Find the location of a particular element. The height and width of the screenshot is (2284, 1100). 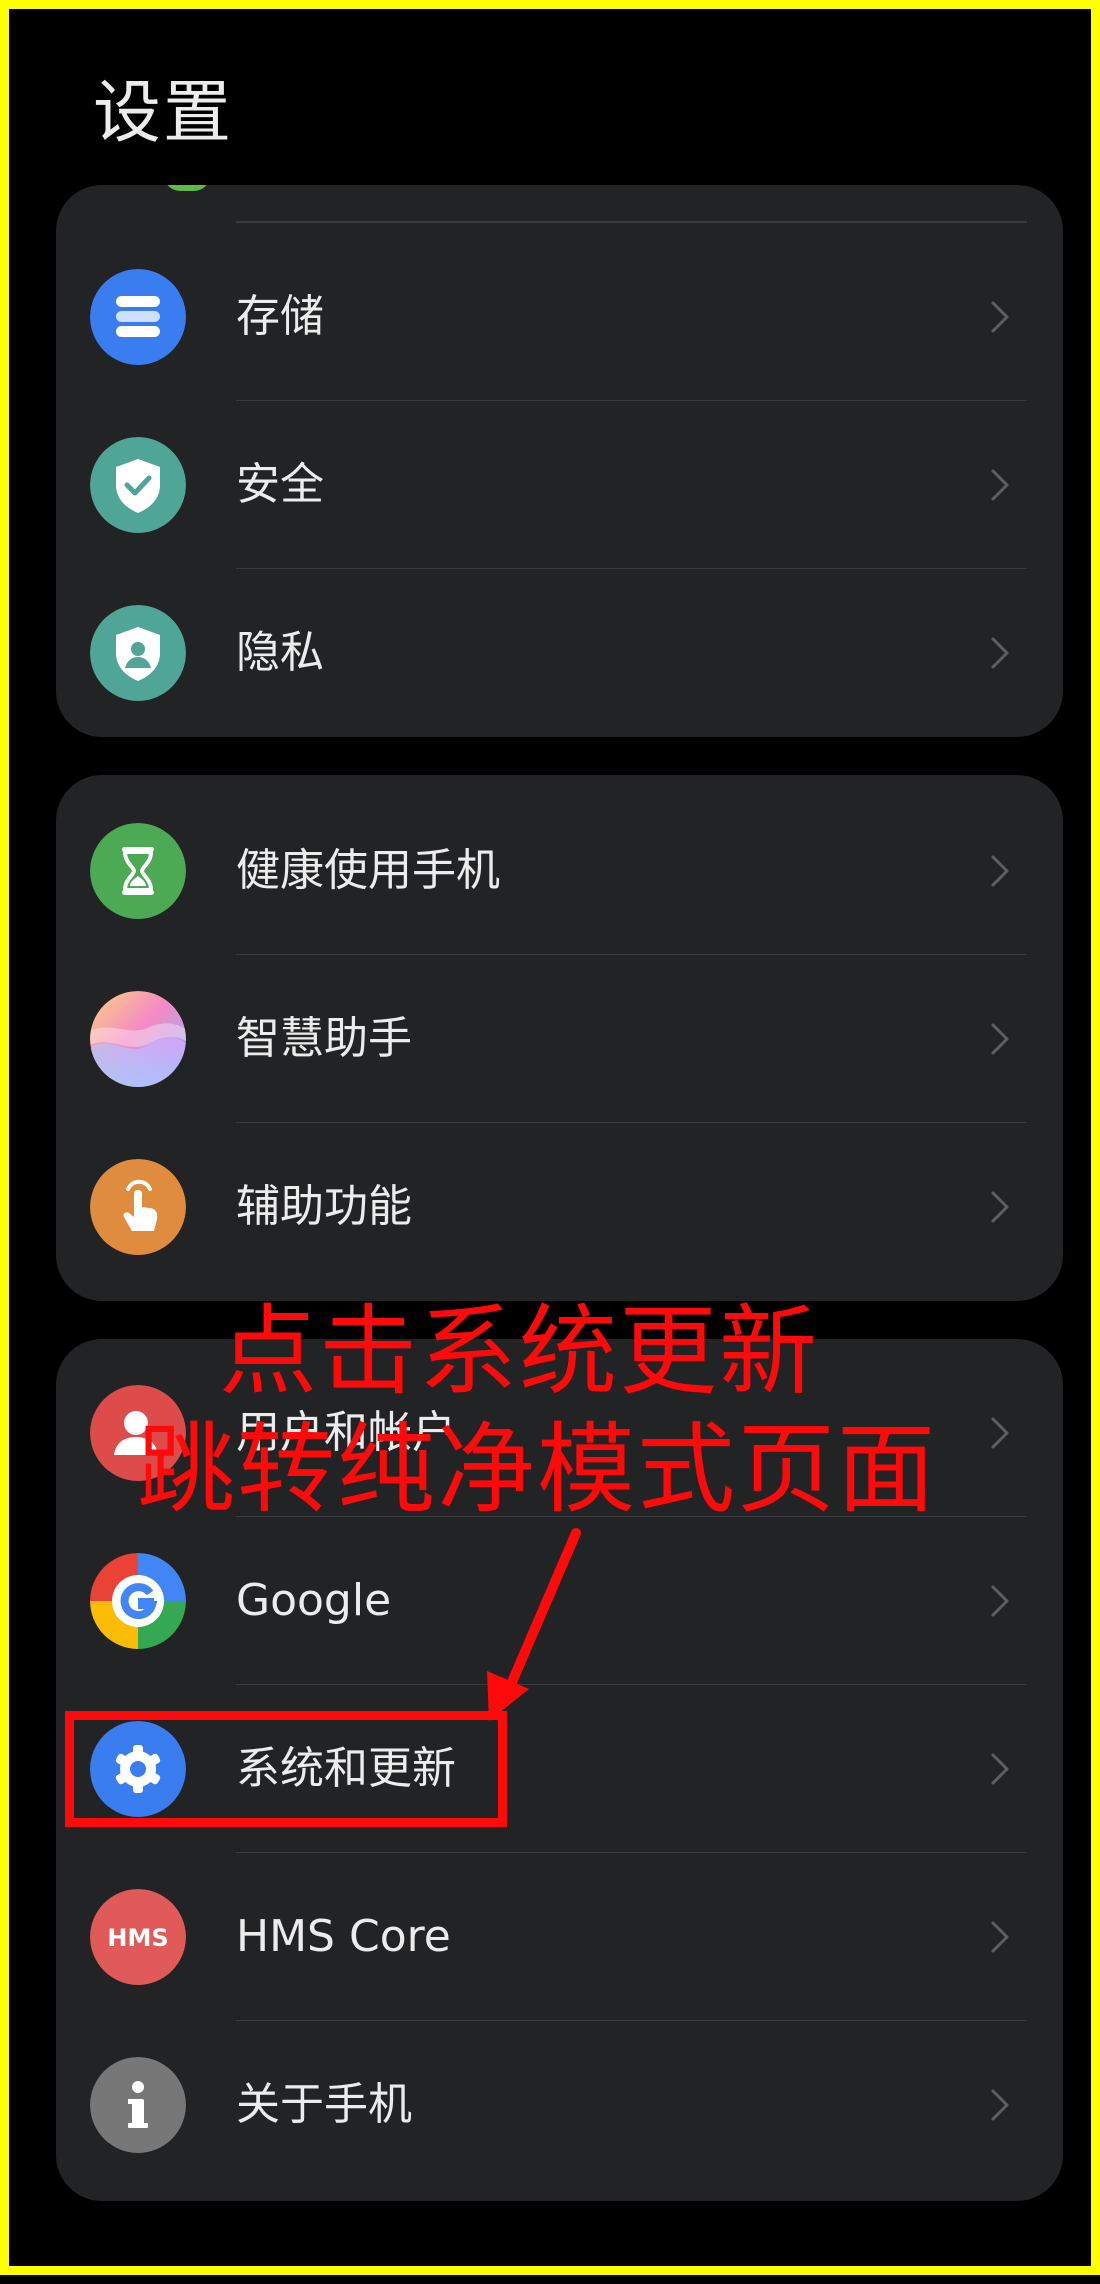

settings-item-label: 健康使用手机 is located at coordinates (368, 870).